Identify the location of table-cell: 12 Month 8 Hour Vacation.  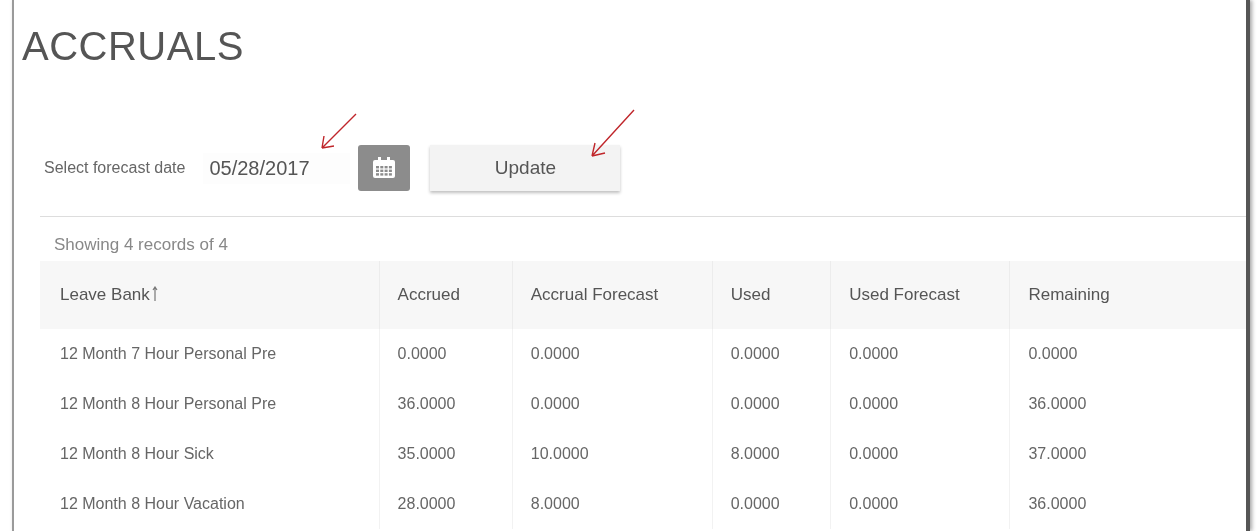
(210, 504).